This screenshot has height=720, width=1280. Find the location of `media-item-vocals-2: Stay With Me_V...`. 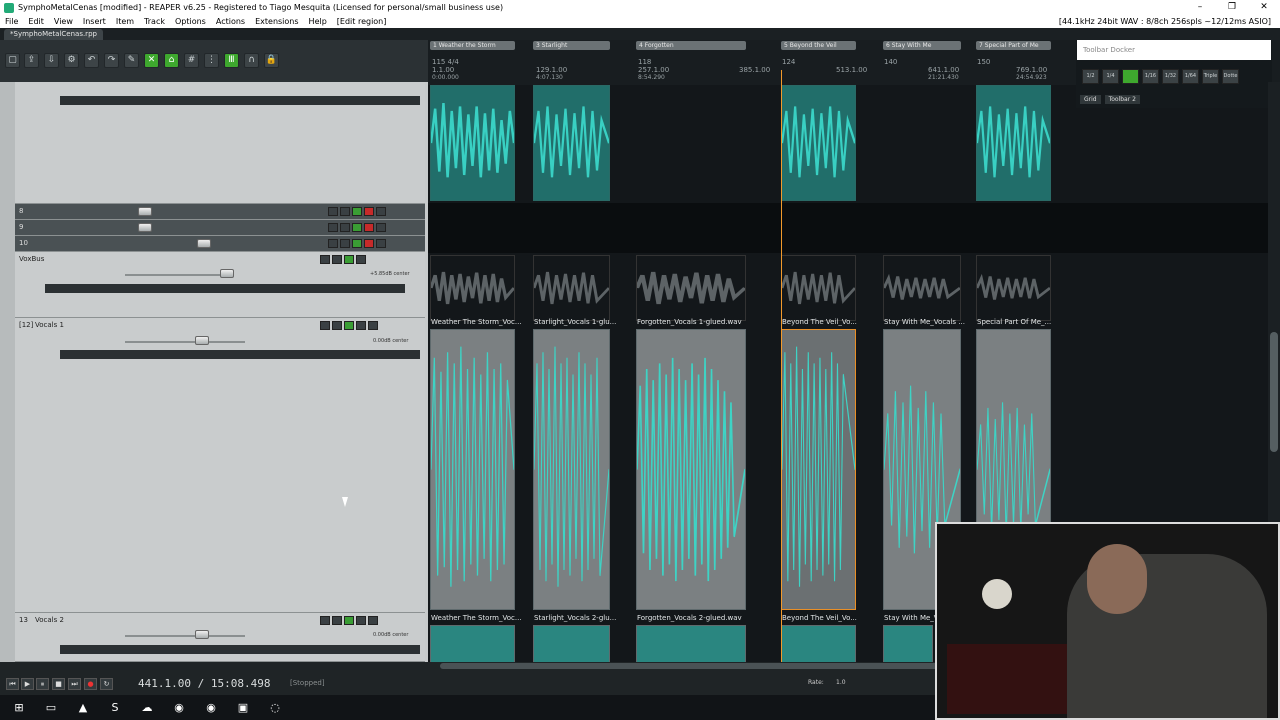

media-item-vocals-2: Stay With Me_V... is located at coordinates (913, 638).